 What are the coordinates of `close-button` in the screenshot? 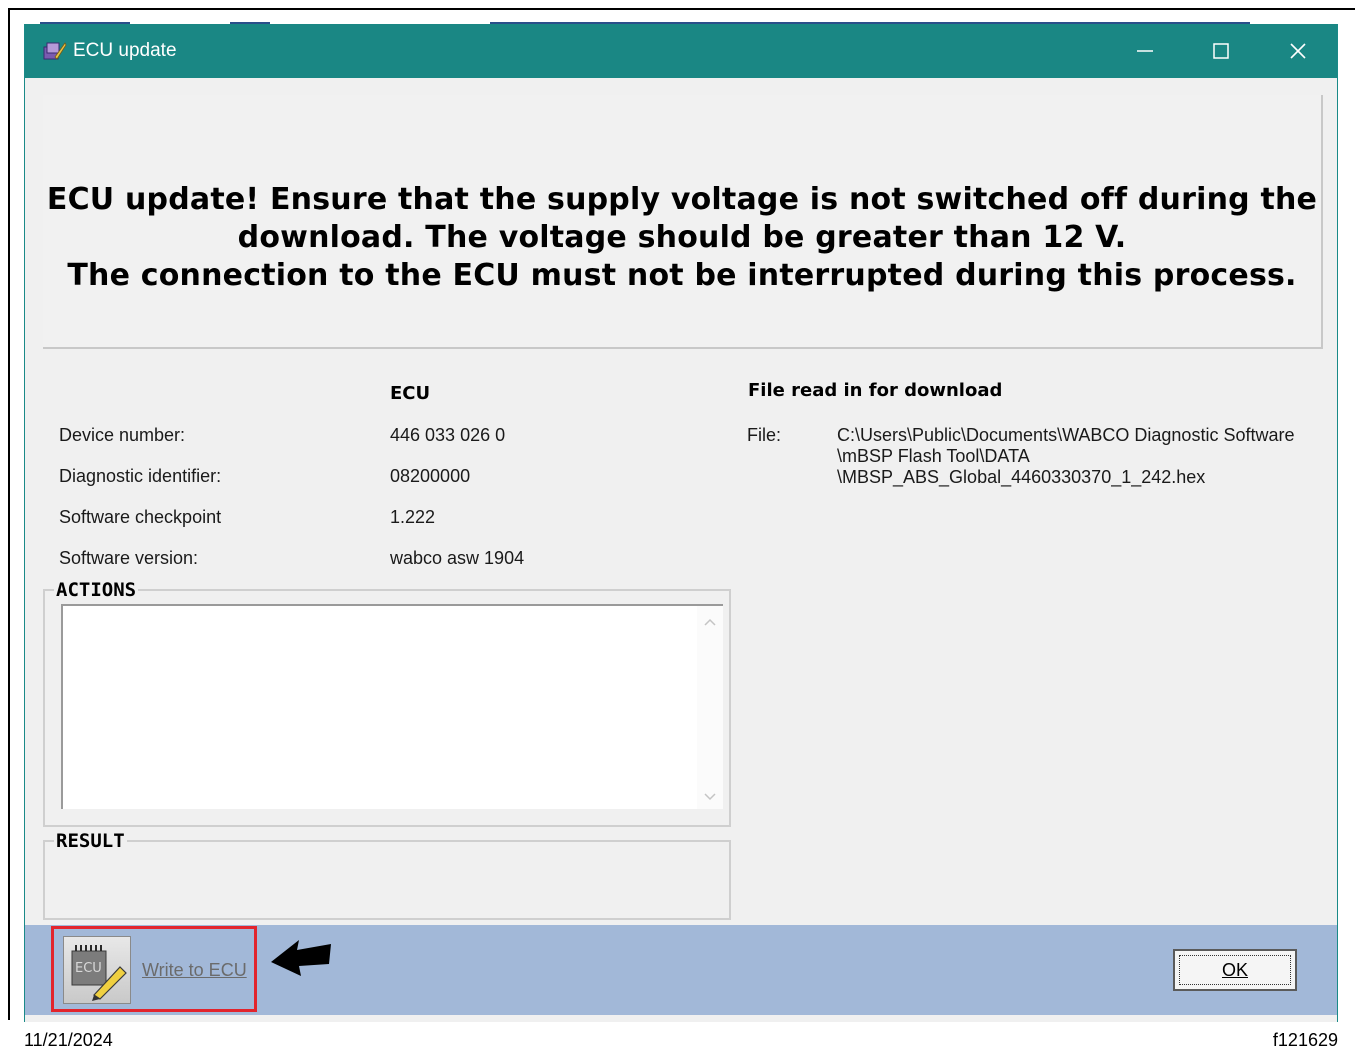 It's located at (1298, 51).